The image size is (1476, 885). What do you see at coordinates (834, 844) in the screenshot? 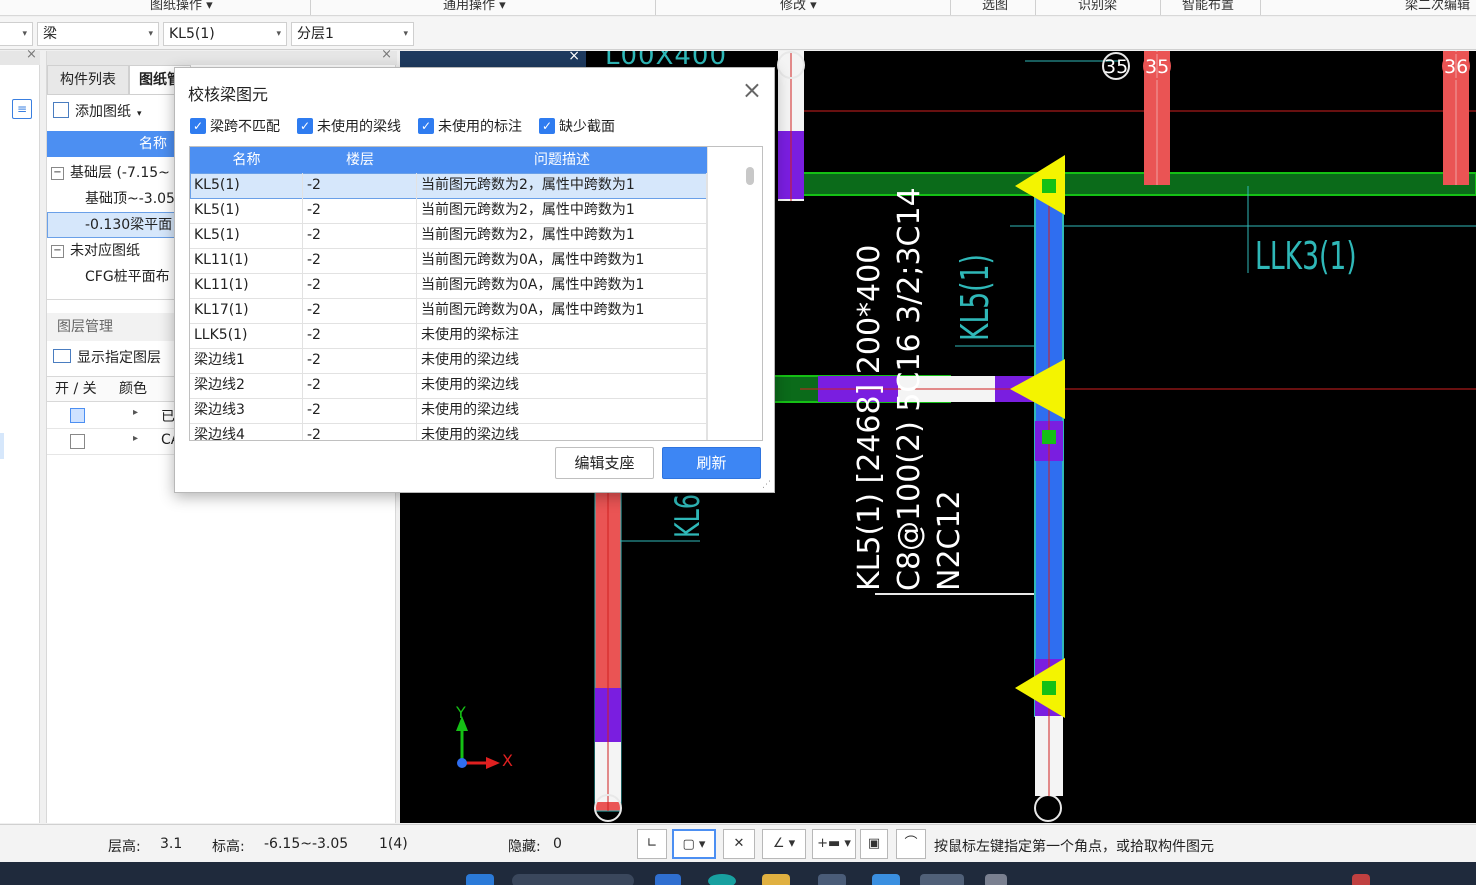
I see `dimension-snap-icon: +▬ ▾` at bounding box center [834, 844].